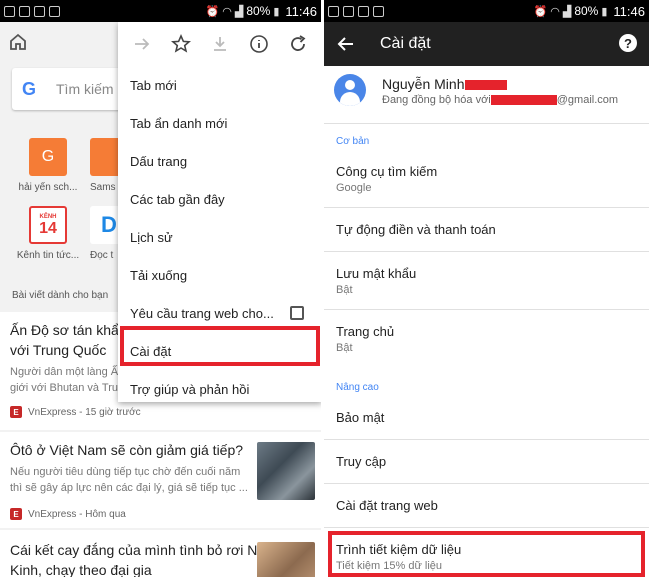  Describe the element at coordinates (105, 225) in the screenshot. I see `tile-letter-icon: D` at that location.